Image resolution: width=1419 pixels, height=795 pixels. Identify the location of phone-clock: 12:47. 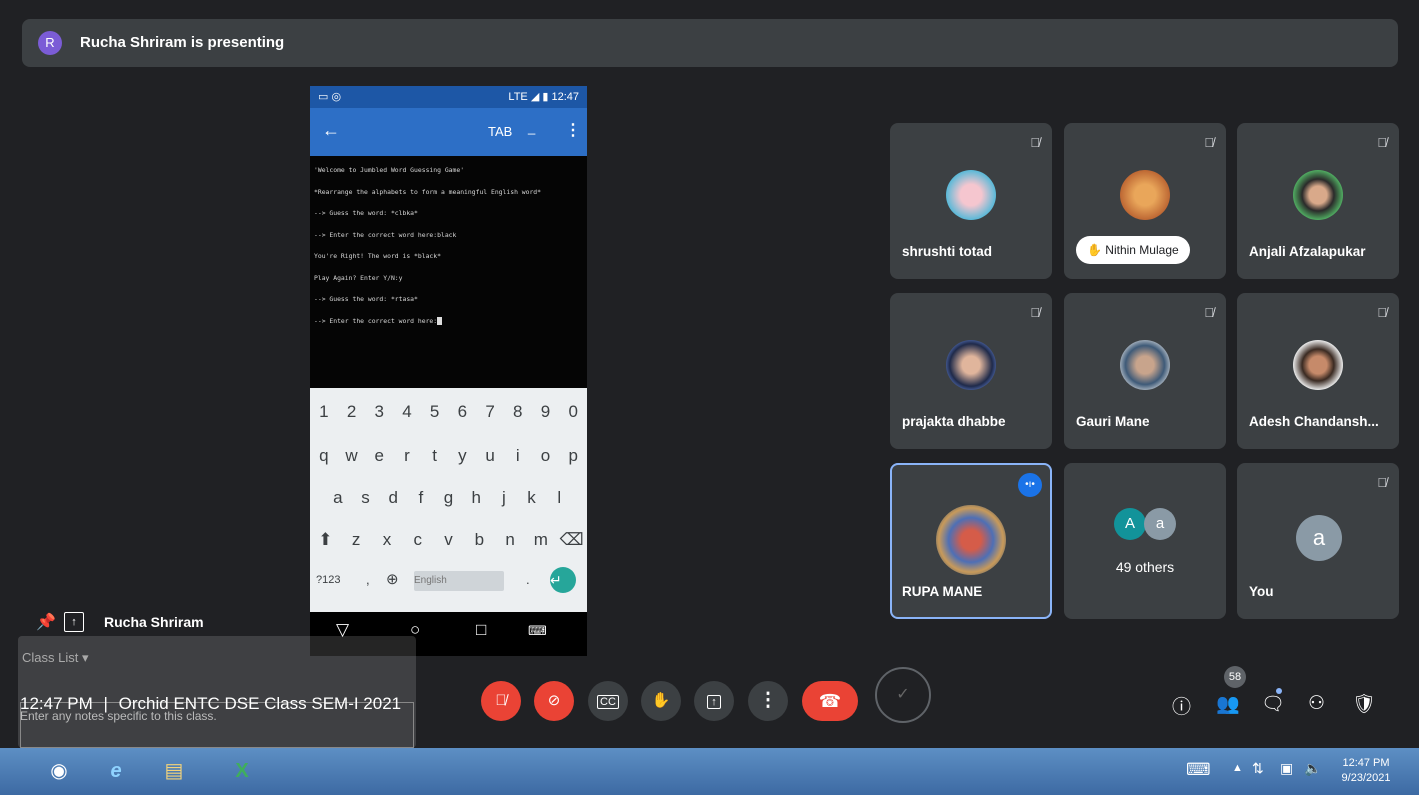
(565, 97).